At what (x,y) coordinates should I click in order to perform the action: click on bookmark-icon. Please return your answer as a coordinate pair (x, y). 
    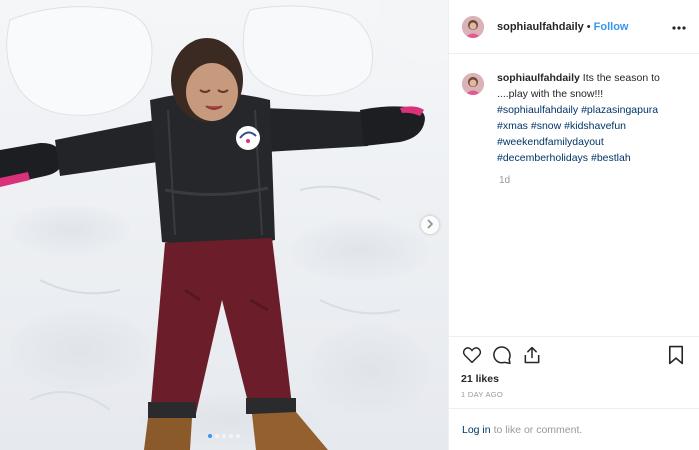
    Looking at the image, I should click on (676, 356).